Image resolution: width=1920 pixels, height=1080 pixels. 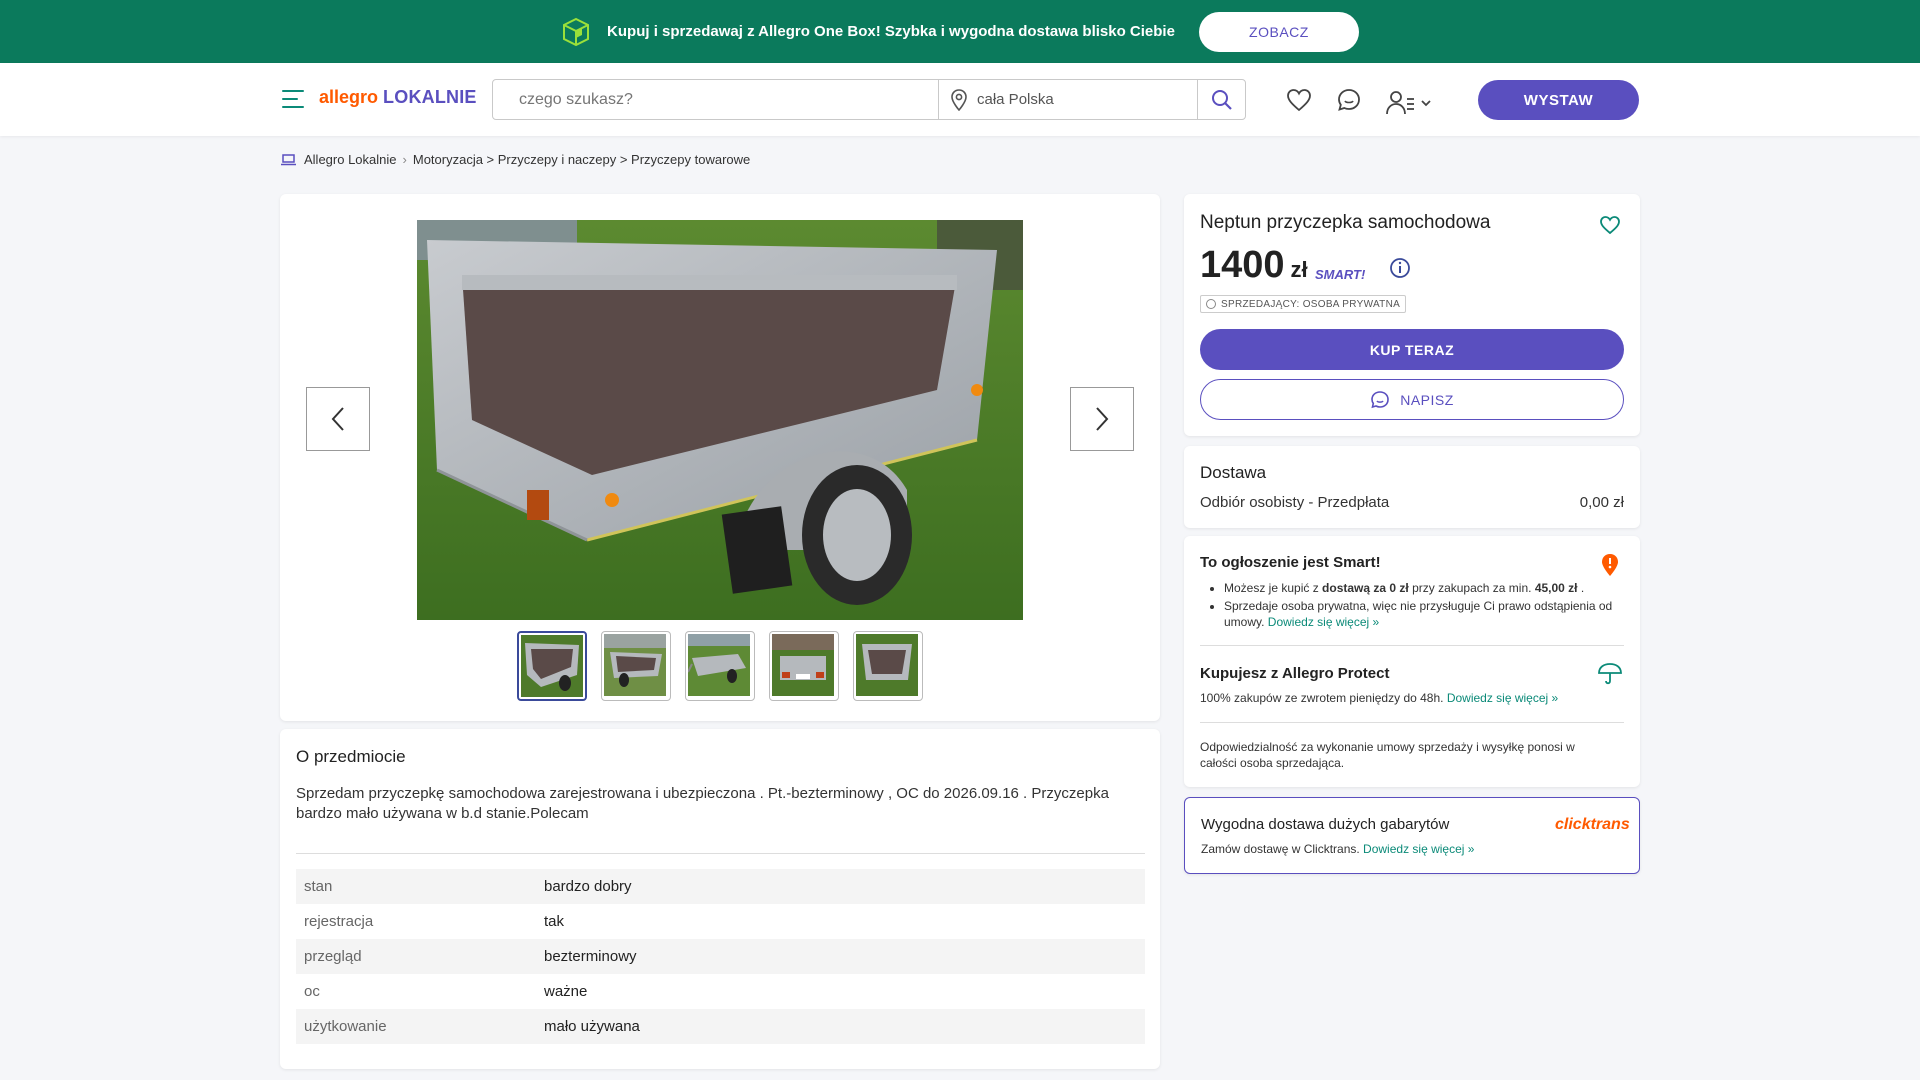 I want to click on benefit-text: przy zakupach za min., so click(x=1471, y=588).